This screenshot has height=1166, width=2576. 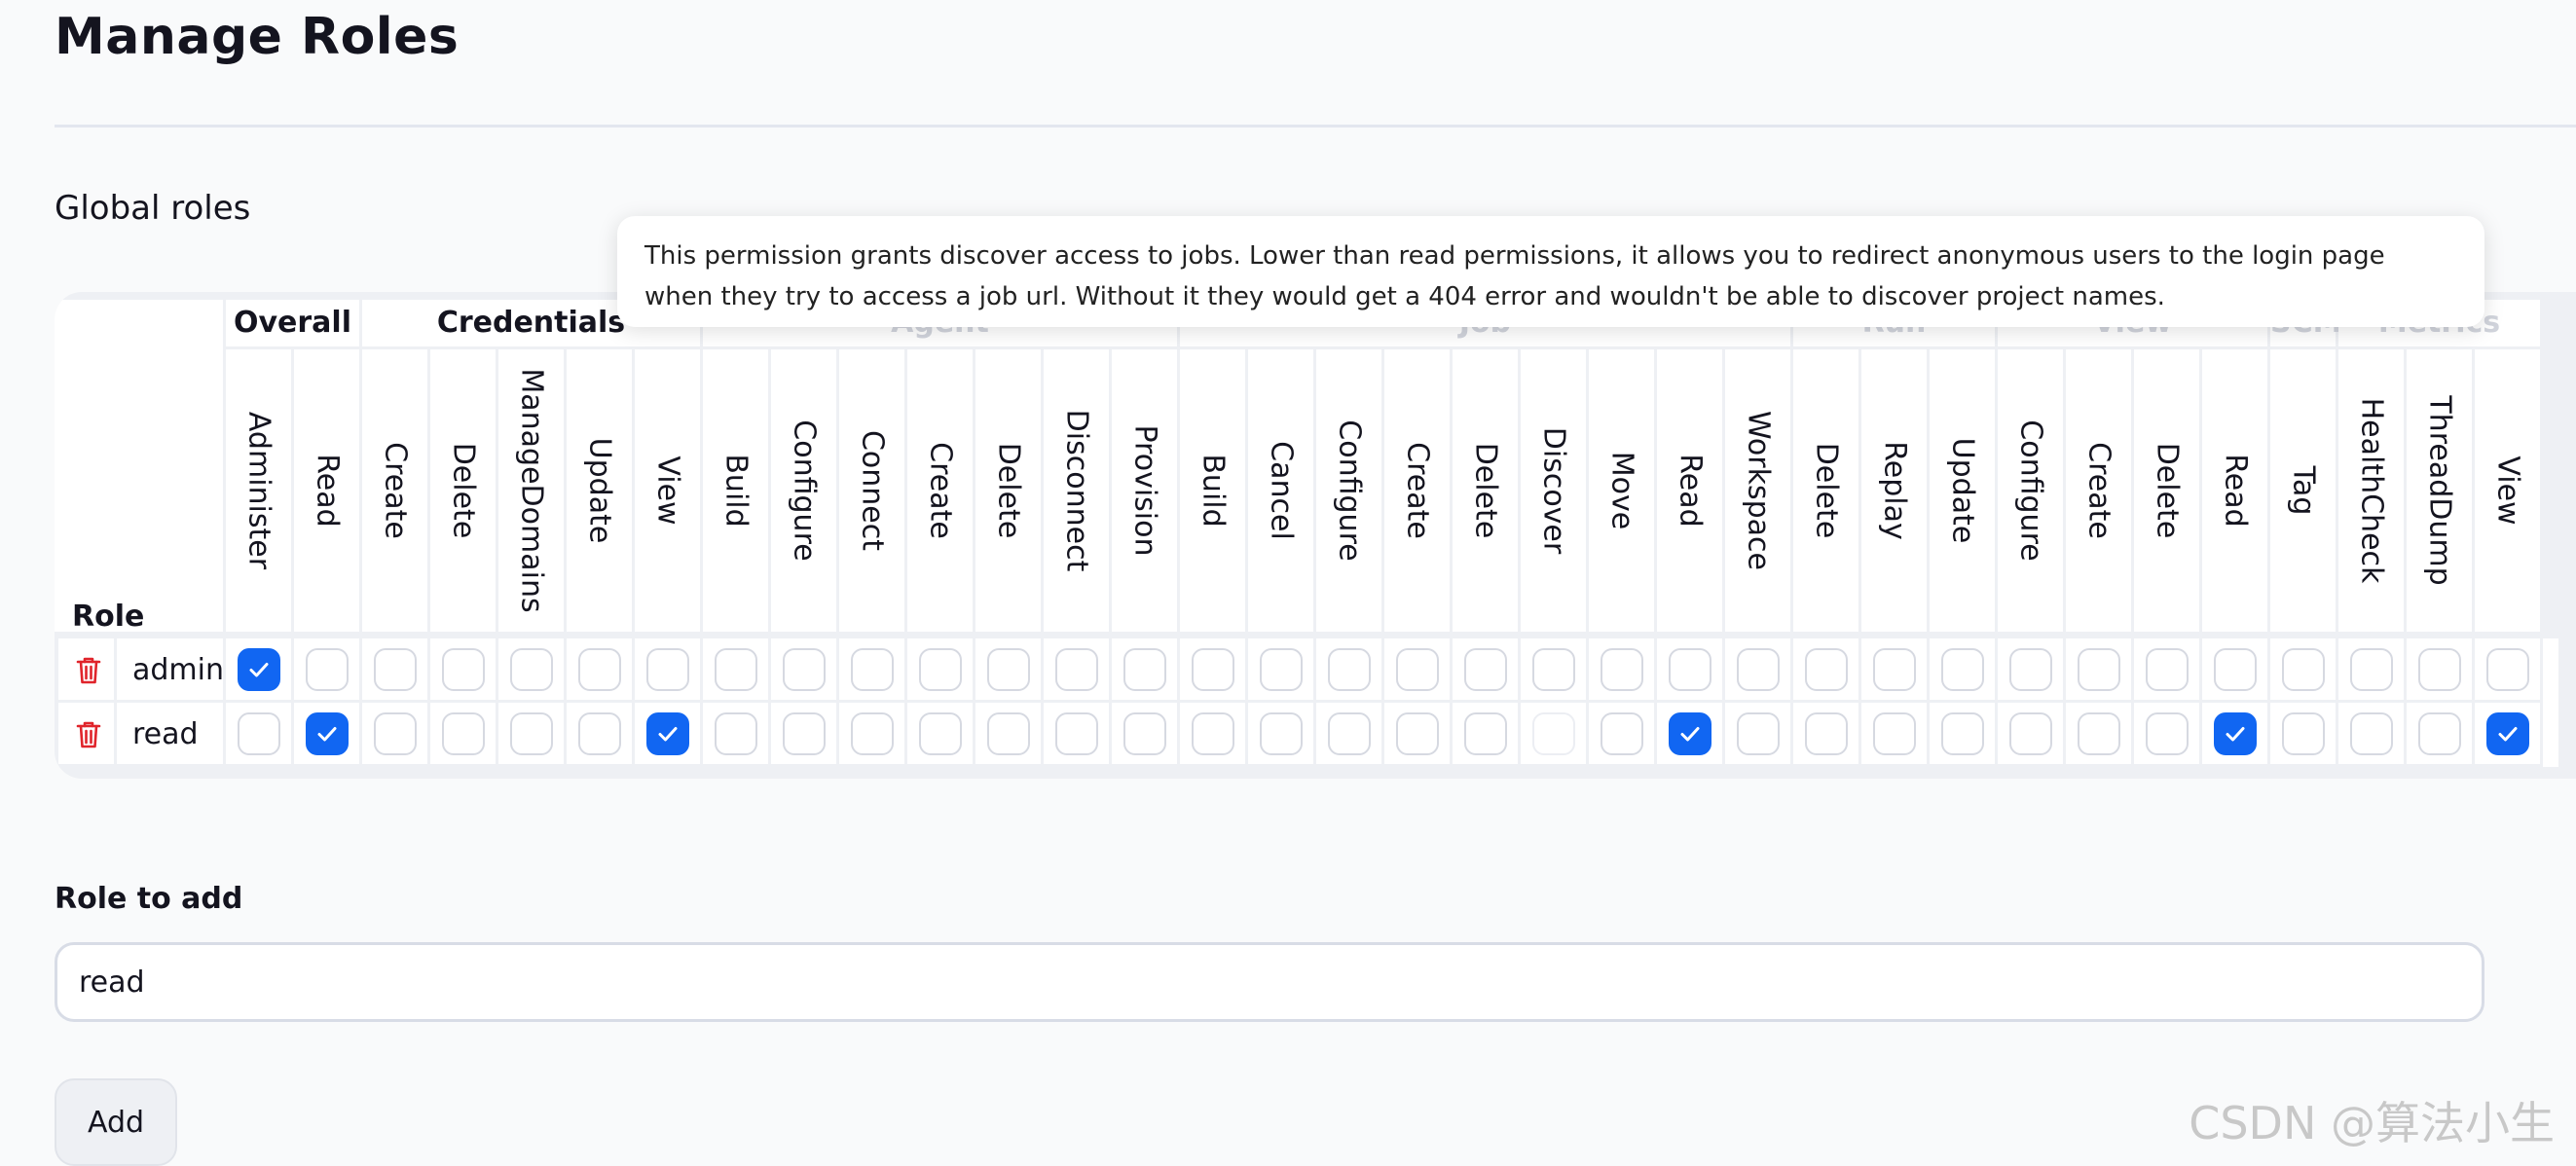 I want to click on role-to-add-input, so click(x=1269, y=982).